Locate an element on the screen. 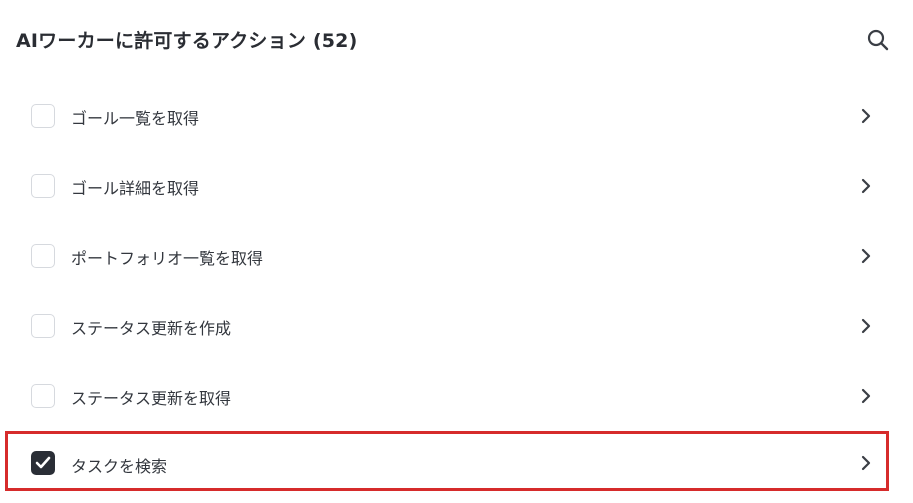 The height and width of the screenshot is (503, 913). search-icon is located at coordinates (878, 40).